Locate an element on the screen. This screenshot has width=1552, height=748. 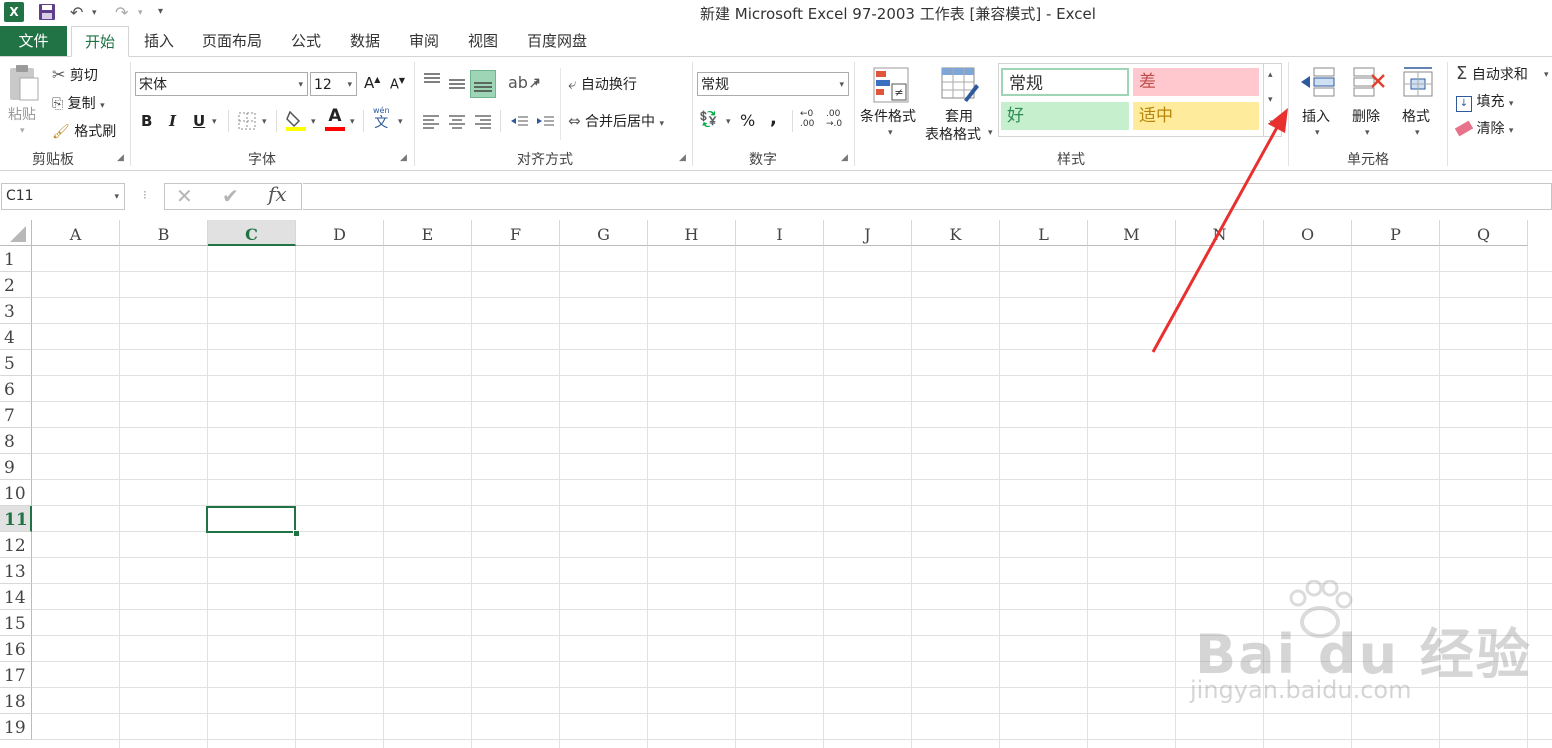
font-launcher-icon: ◢ is located at coordinates (403, 158).